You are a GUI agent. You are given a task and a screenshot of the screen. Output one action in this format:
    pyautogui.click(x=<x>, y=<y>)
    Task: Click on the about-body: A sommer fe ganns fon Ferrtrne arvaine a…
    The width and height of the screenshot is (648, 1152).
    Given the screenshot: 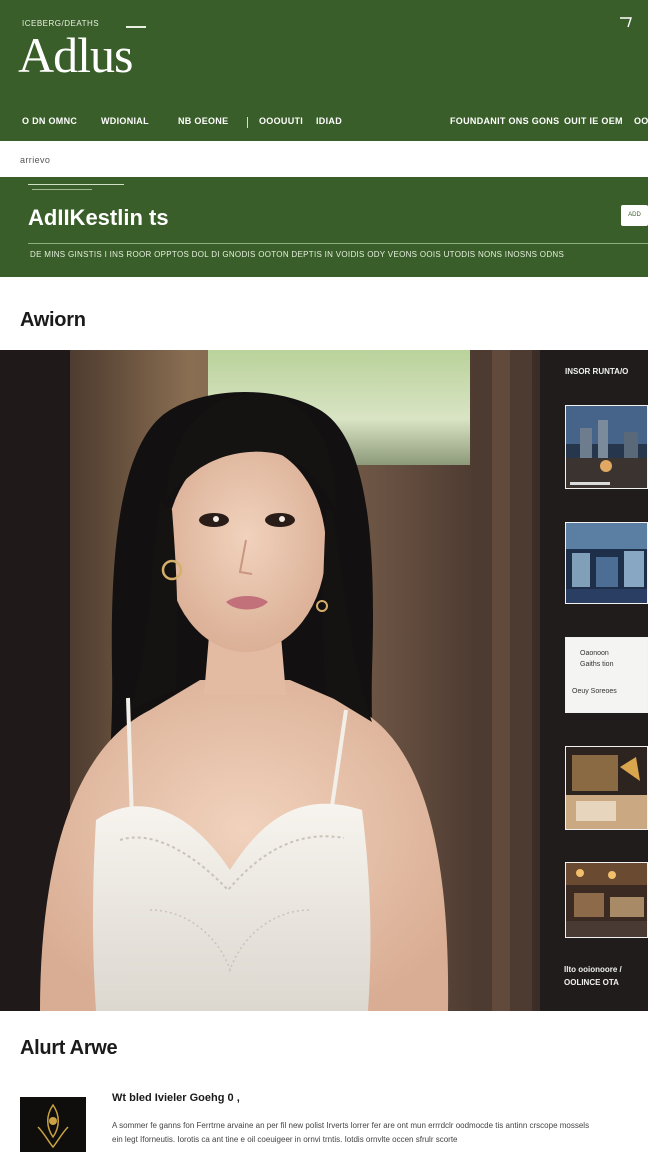 What is the action you would take?
    pyautogui.click(x=351, y=1132)
    